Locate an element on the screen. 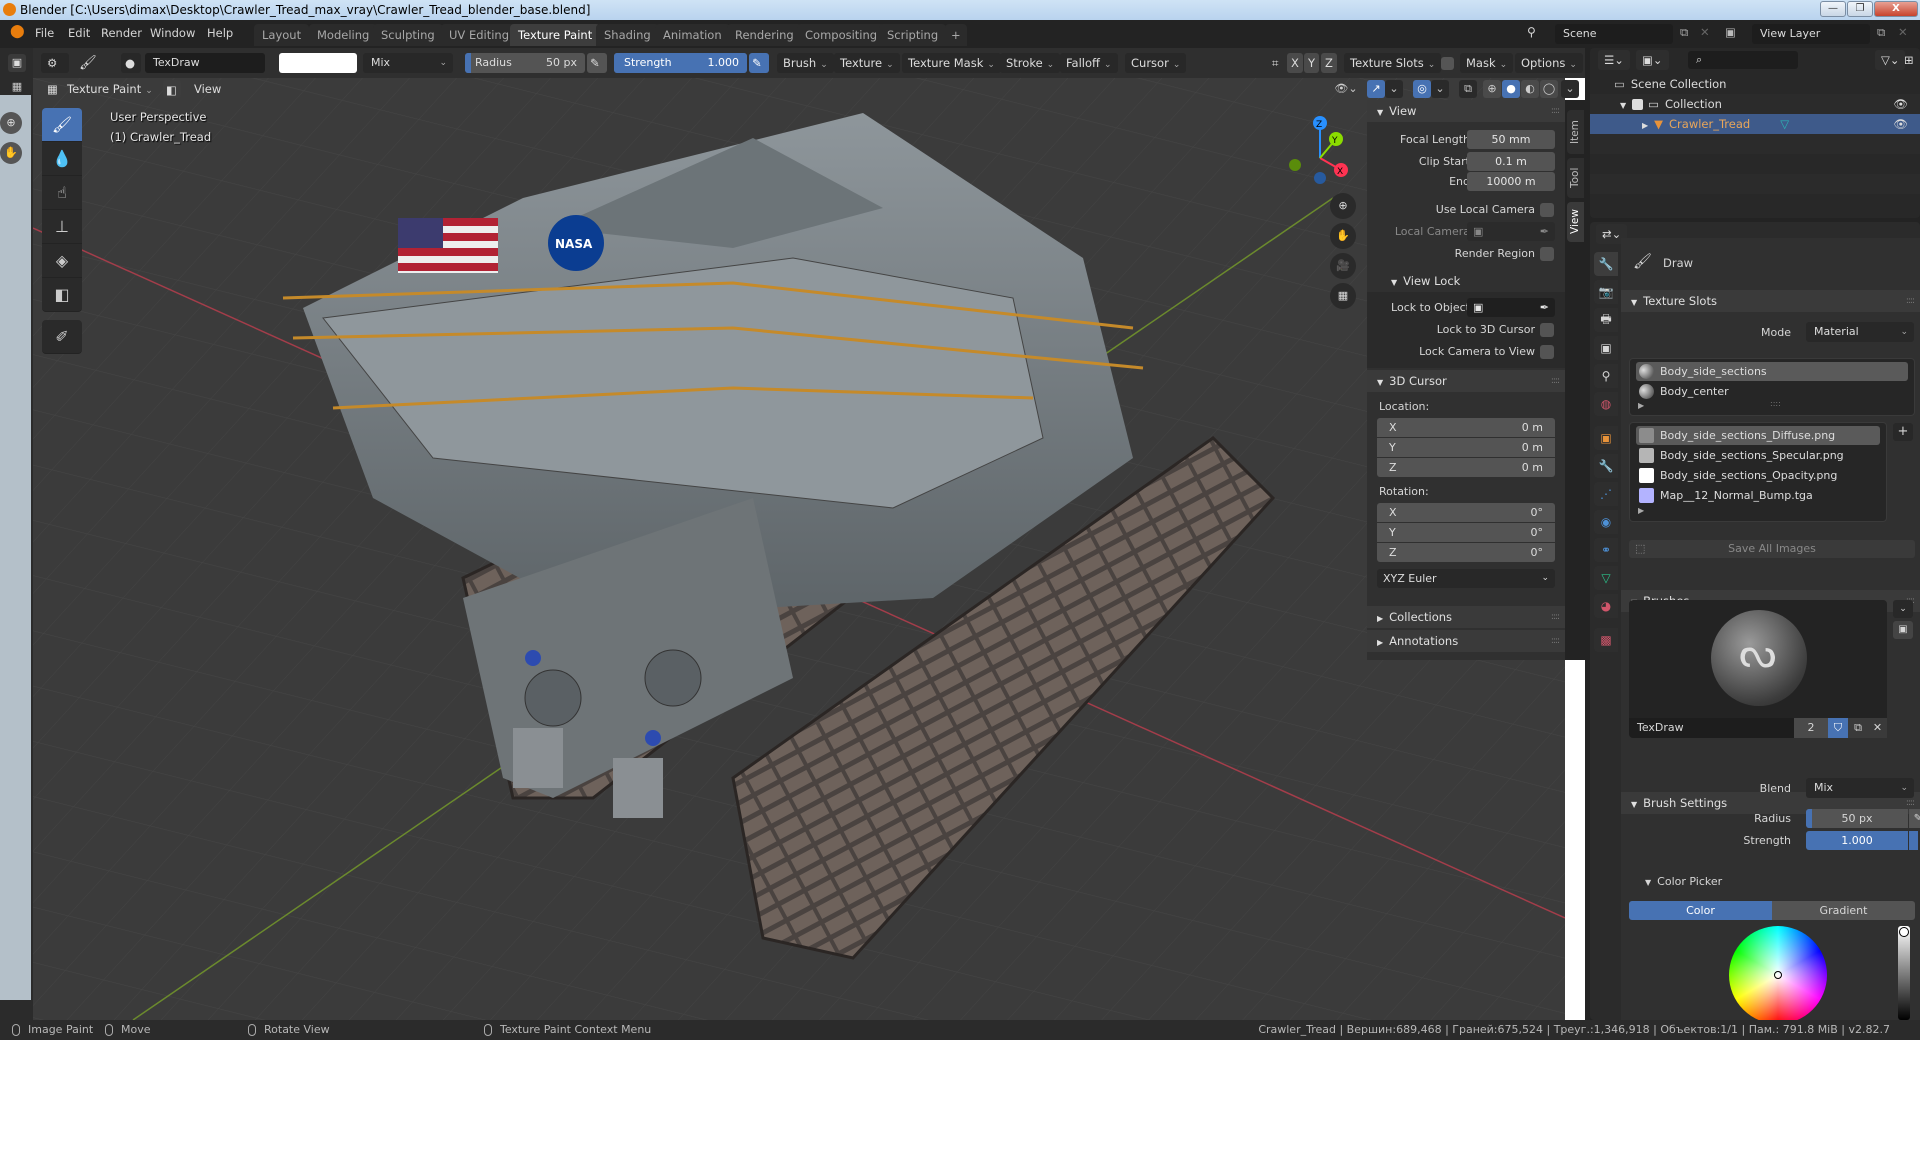 Image resolution: width=1920 pixels, height=1158 pixels. tab-texture-paint: Texture Paint is located at coordinates (555, 35).